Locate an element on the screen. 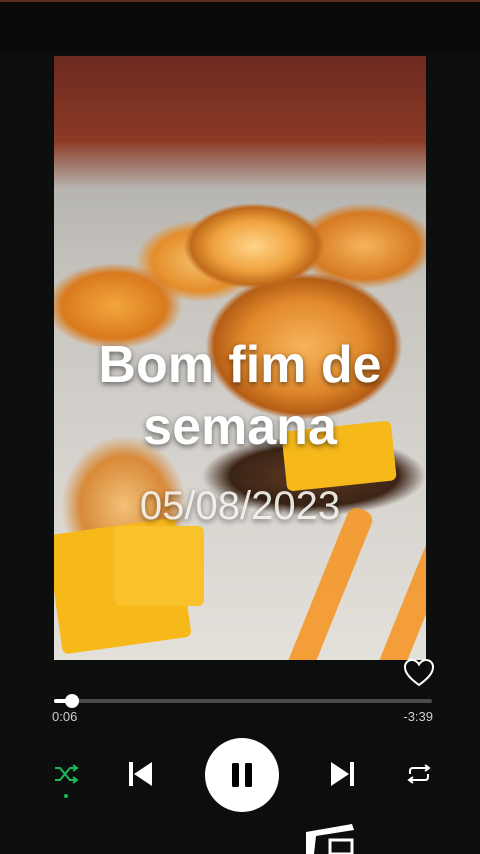 This screenshot has height=854, width=480. shuffle-icon is located at coordinates (67, 774).